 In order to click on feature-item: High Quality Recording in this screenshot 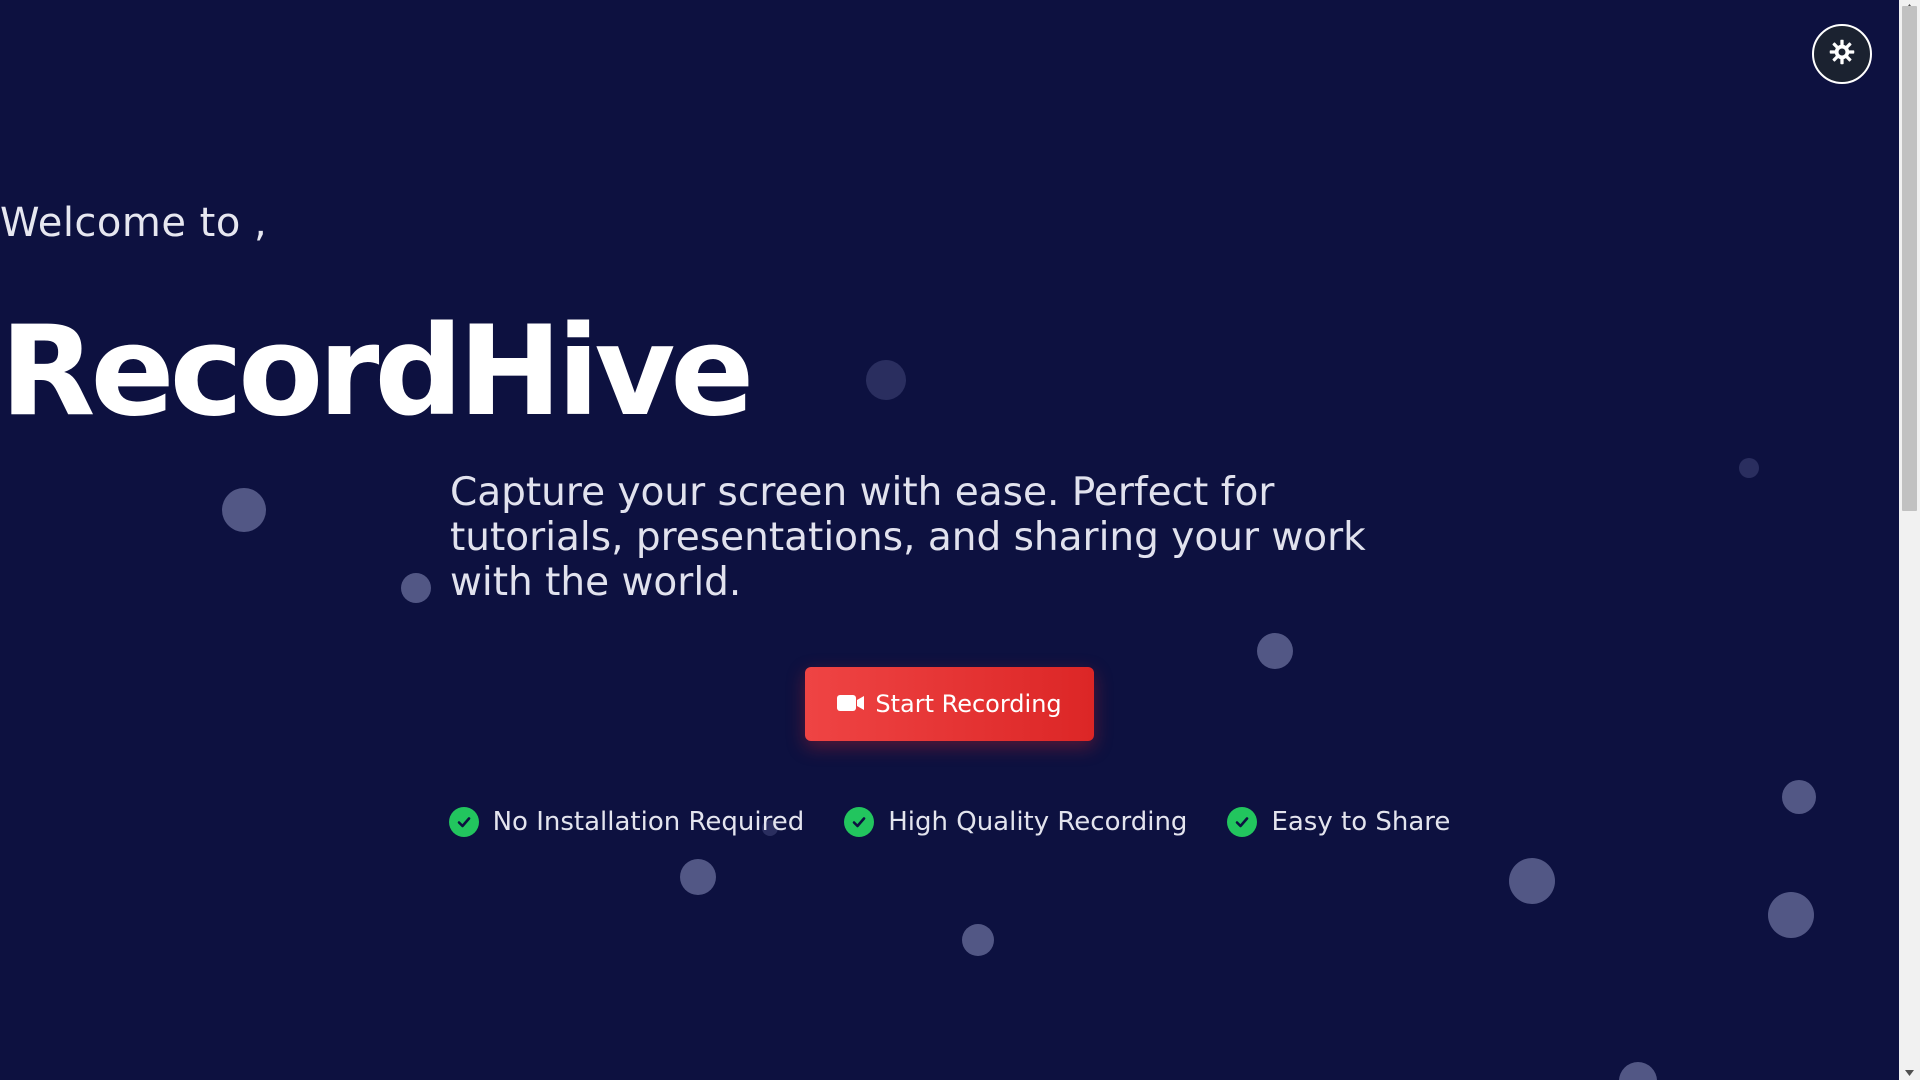, I will do `click(1015, 822)`.